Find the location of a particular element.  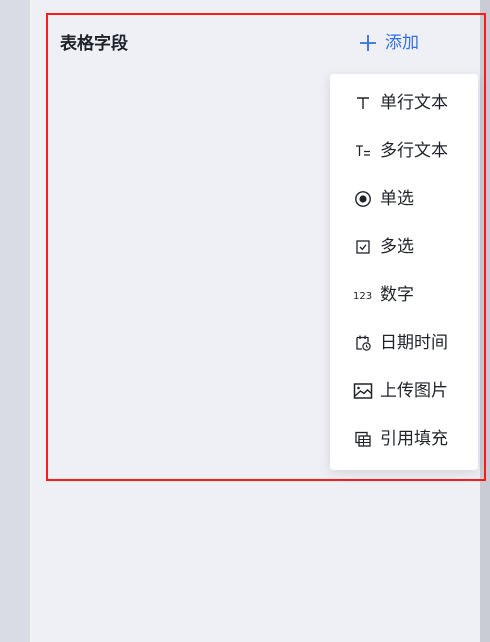

add-field-label: 添加 is located at coordinates (402, 43).